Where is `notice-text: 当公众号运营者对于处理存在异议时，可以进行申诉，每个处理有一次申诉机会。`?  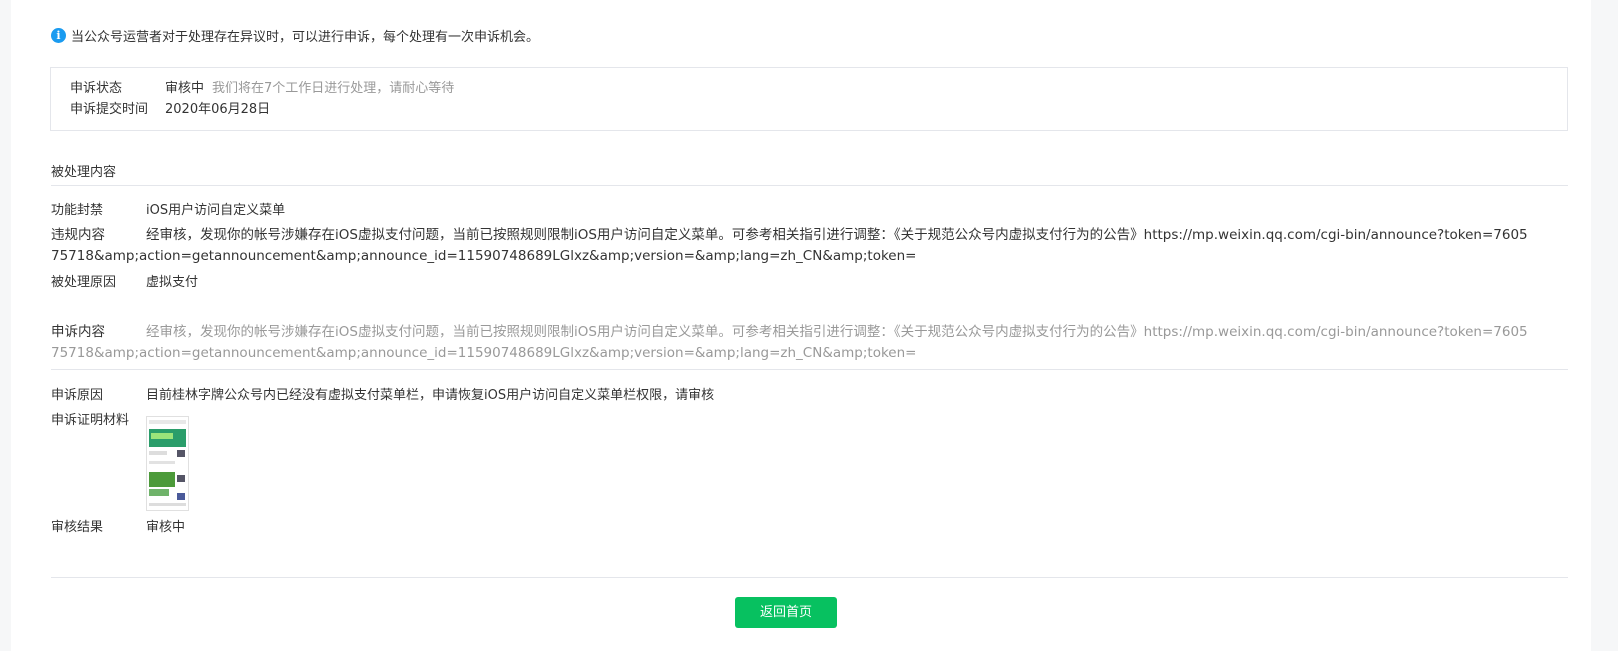
notice-text: 当公众号运营者对于处理存在异议时，可以进行申诉，每个处理有一次申诉机会。 is located at coordinates (305, 37).